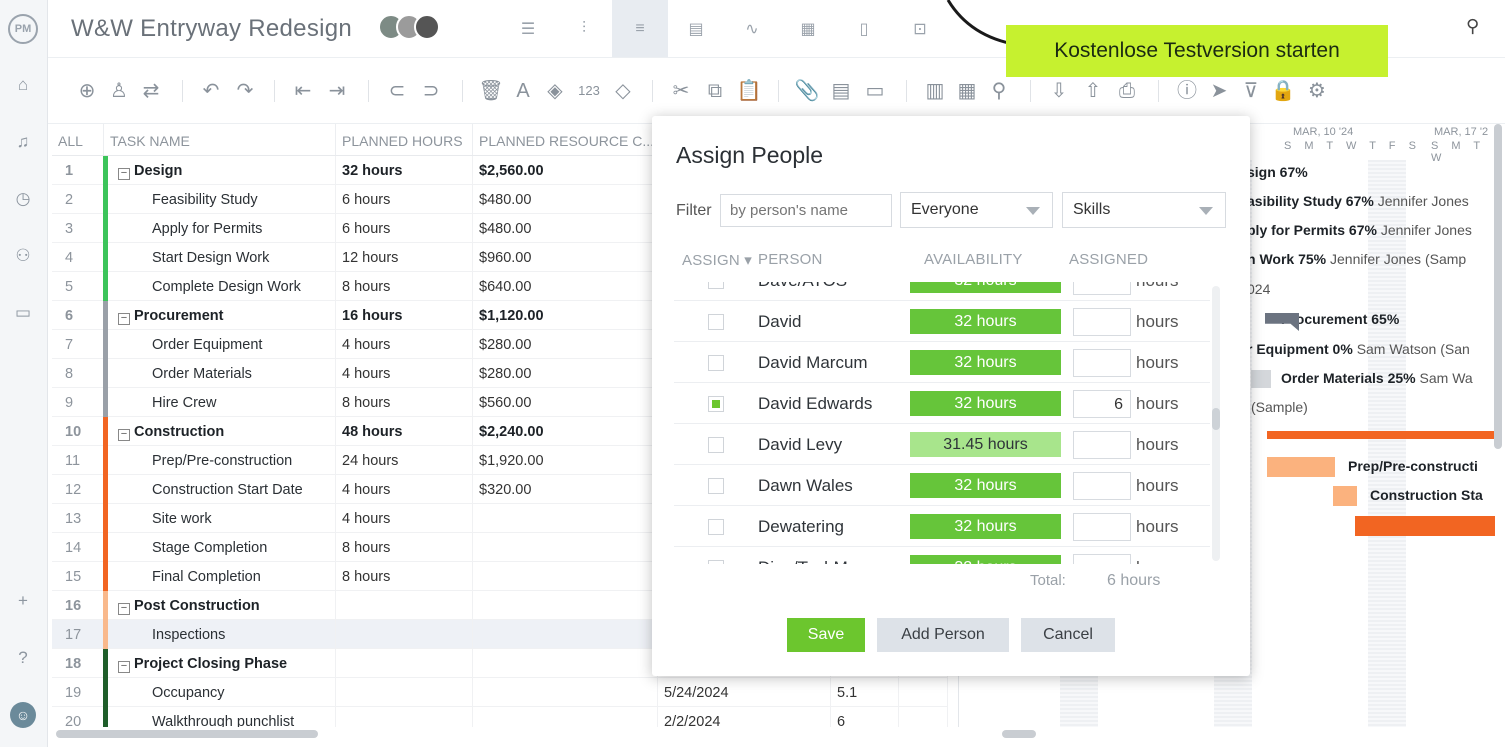  I want to click on number-format-icon: 123, so click(589, 91).